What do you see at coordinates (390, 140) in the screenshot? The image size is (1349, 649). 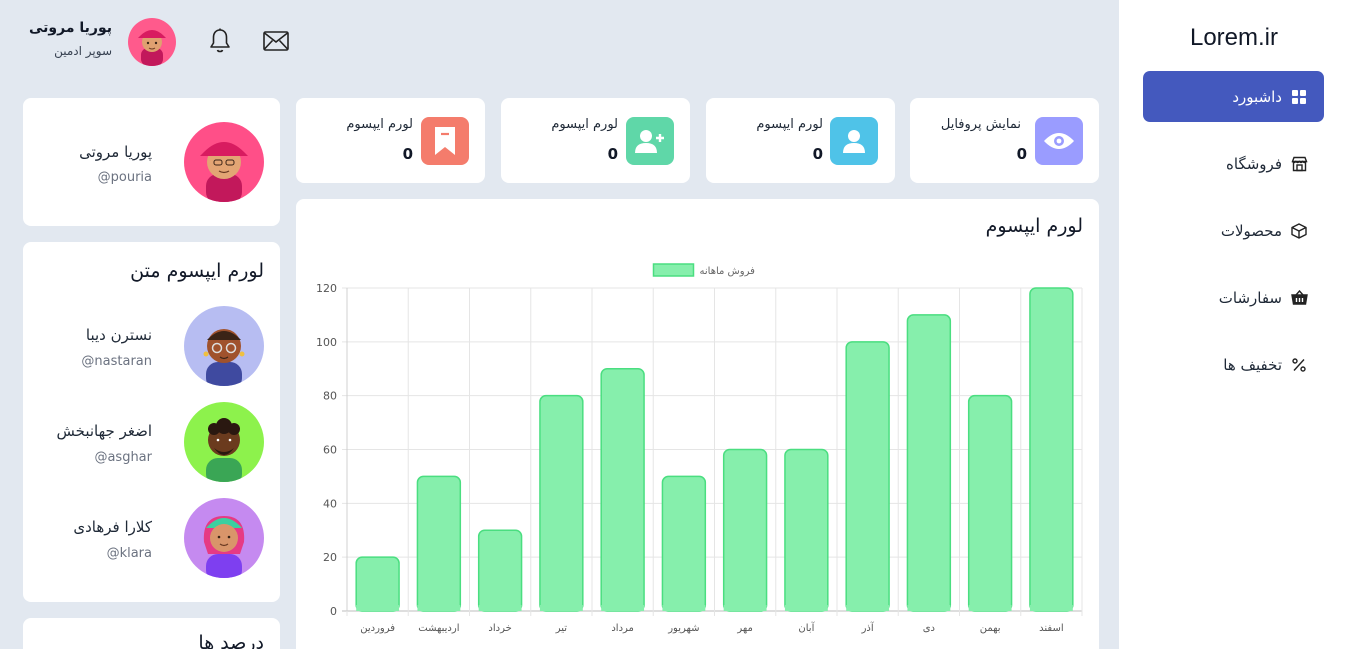 I see `stat-card-bookmarks: لورم ایپسوم 0` at bounding box center [390, 140].